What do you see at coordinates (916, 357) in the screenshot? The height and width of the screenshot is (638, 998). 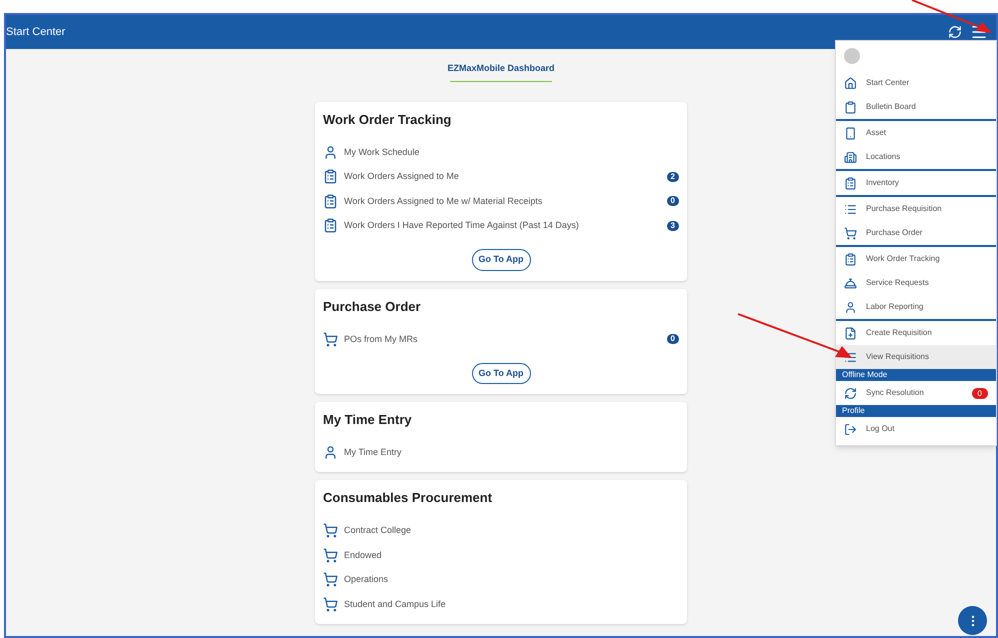 I see `menu-item: View Requisitions` at bounding box center [916, 357].